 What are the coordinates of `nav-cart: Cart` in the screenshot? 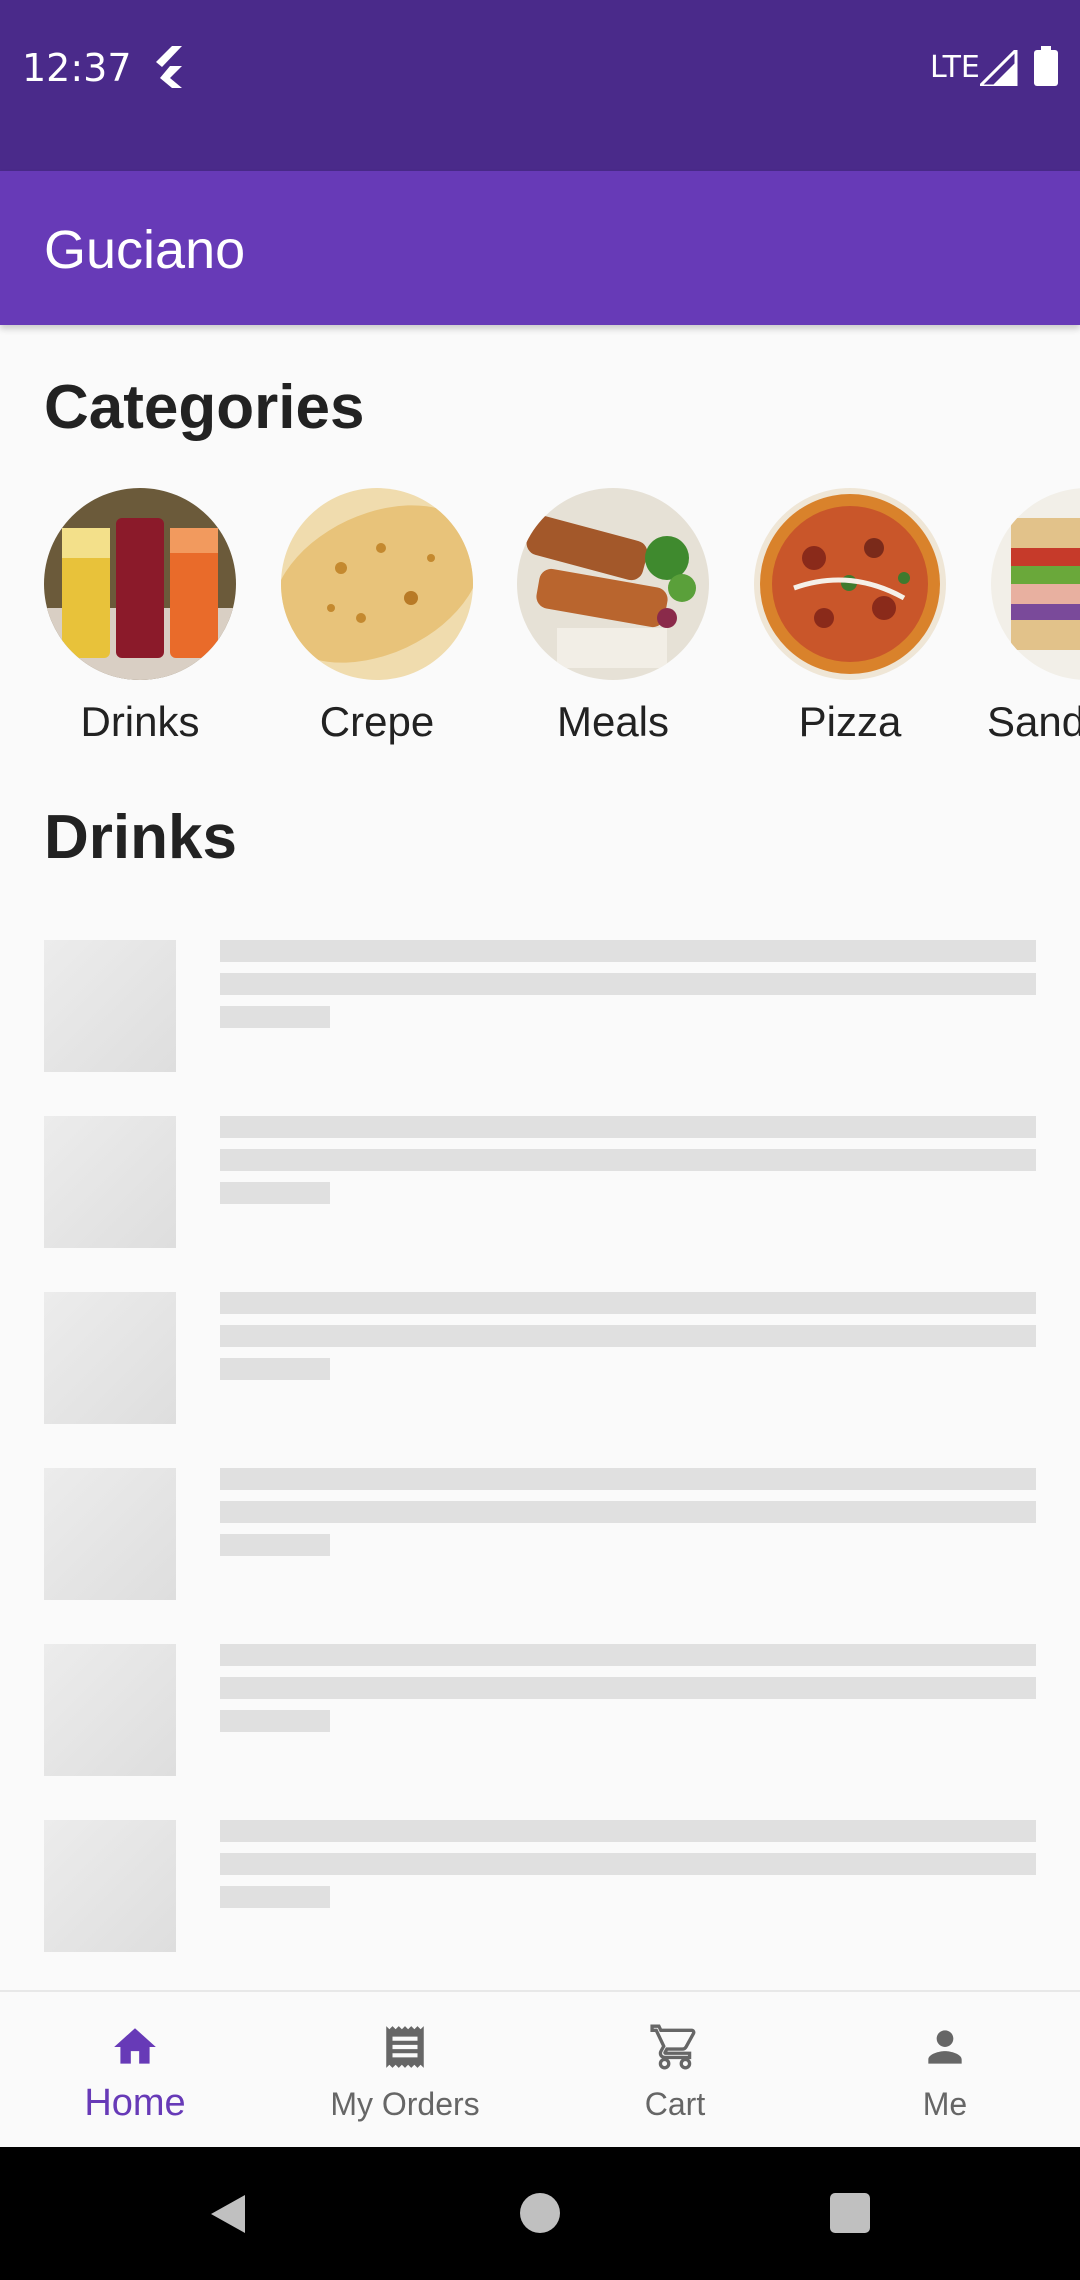 It's located at (675, 2070).